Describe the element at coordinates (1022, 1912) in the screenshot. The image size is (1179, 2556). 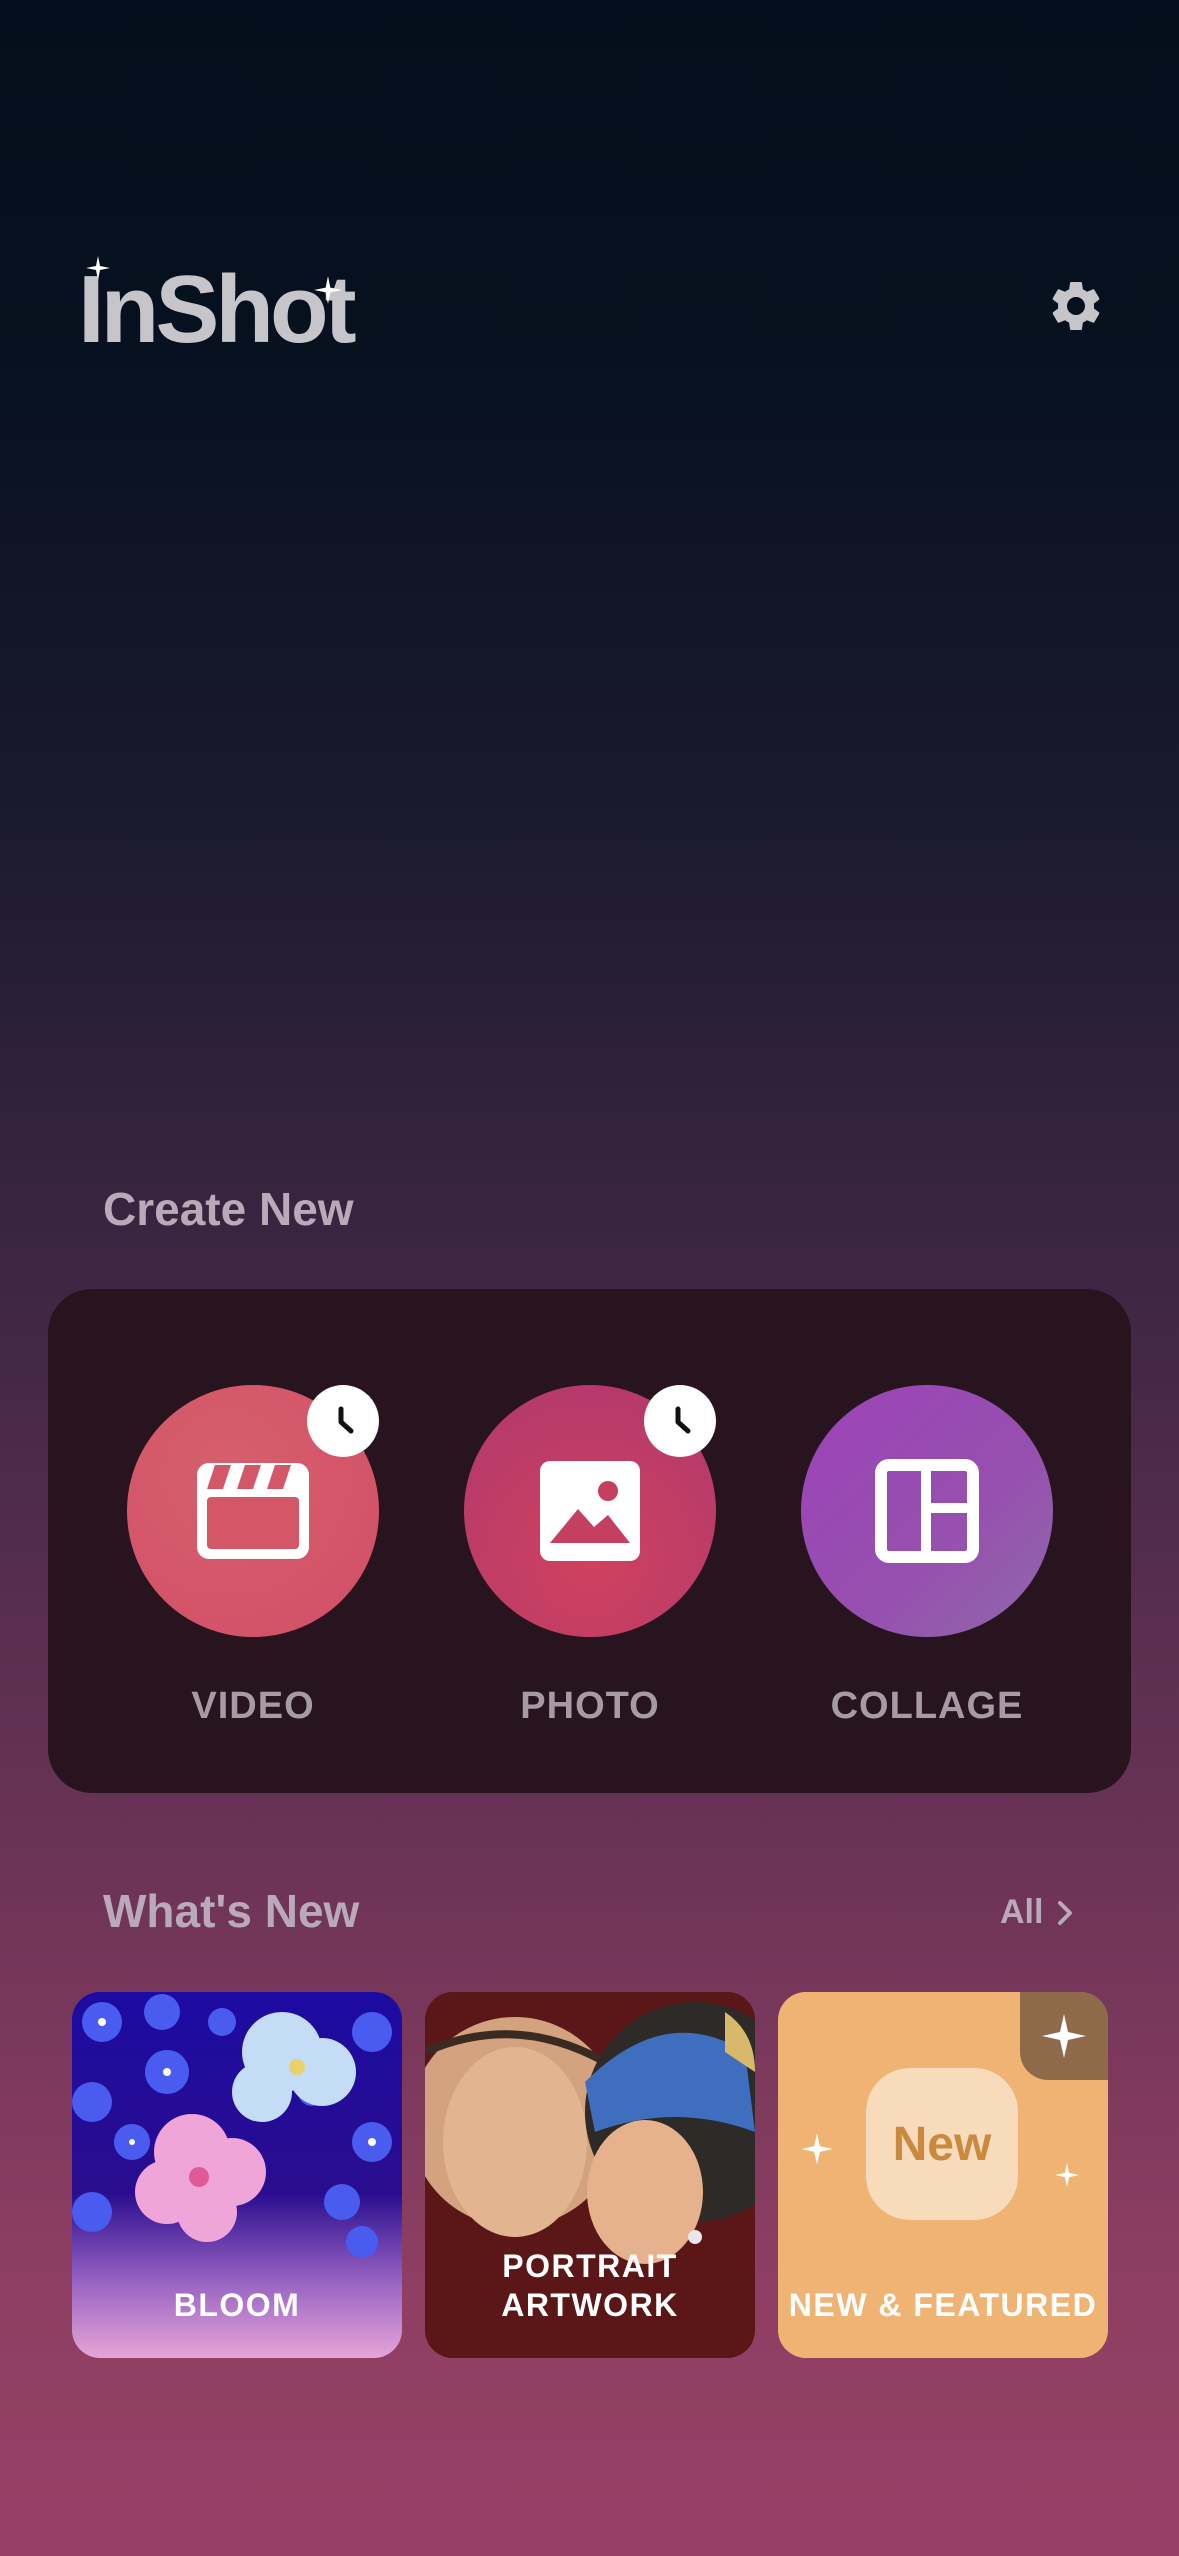
I see `all-label: All` at that location.